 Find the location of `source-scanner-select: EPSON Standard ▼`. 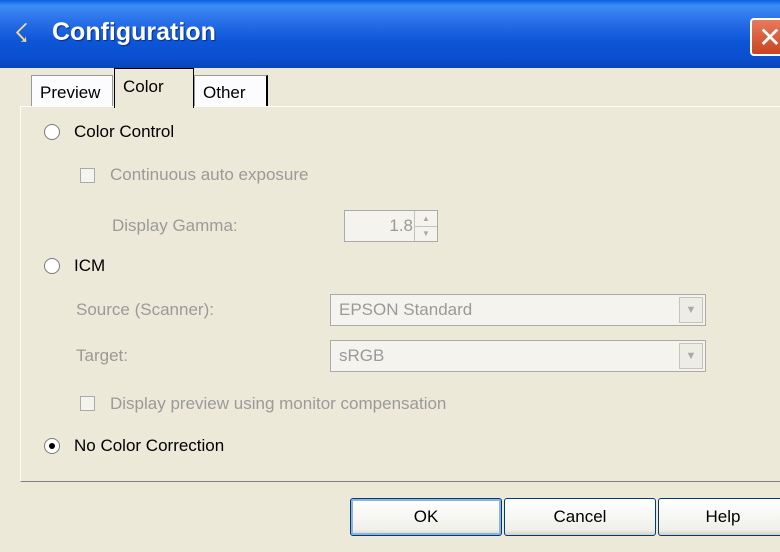

source-scanner-select: EPSON Standard ▼ is located at coordinates (518, 310).